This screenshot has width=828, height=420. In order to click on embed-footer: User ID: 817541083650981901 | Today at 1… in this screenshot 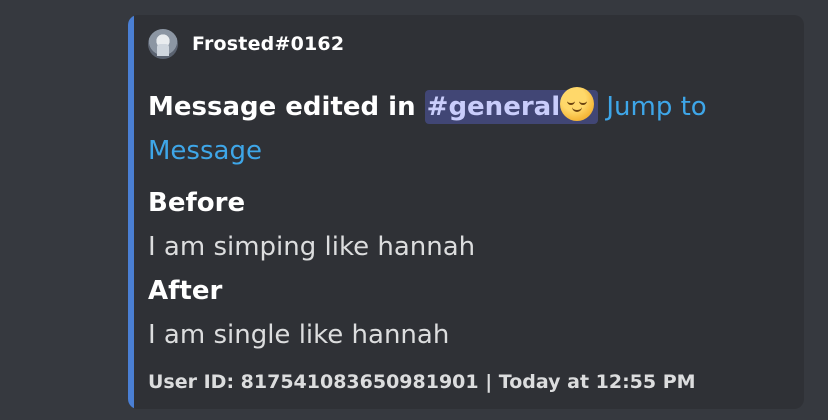, I will do `click(422, 382)`.